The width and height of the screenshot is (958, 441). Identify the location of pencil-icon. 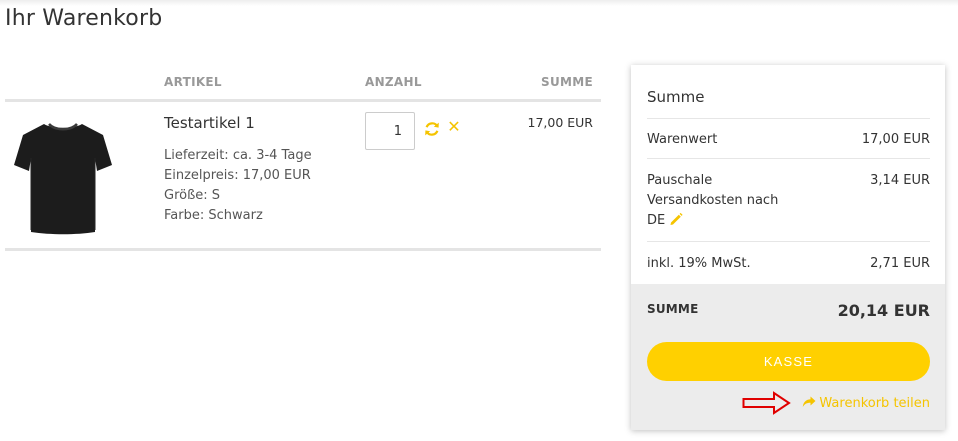
(676, 219).